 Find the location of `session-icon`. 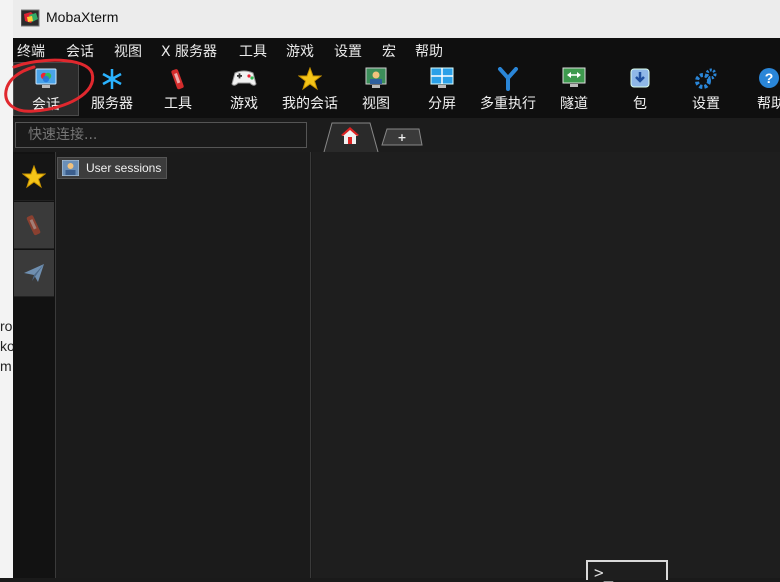

session-icon is located at coordinates (46, 78).